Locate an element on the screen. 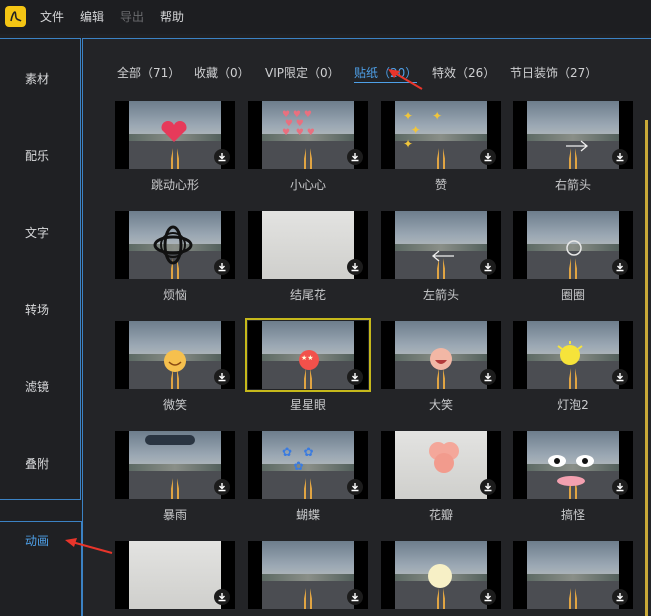 The width and height of the screenshot is (651, 616). sticker-card: ✿ ✿ ✿ is located at coordinates (308, 465).